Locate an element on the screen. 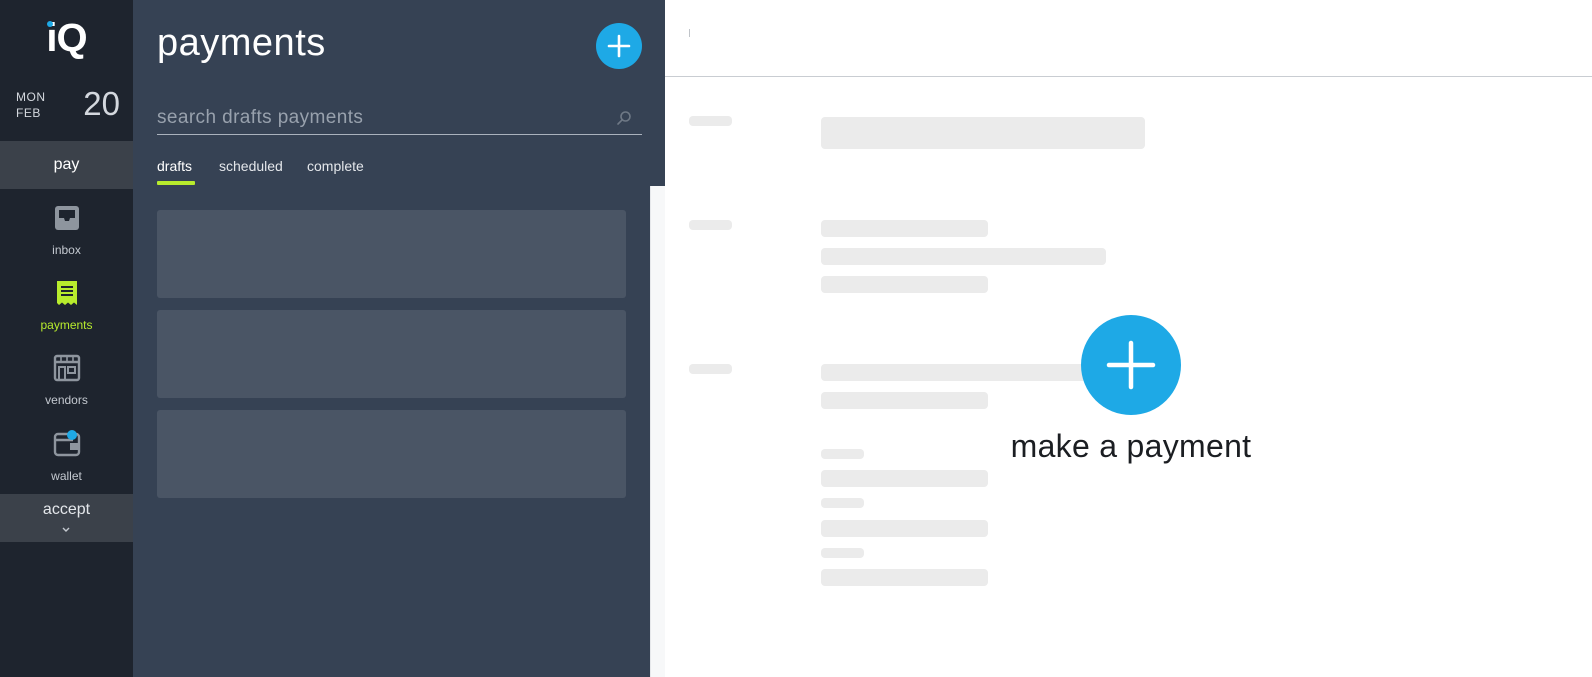 This screenshot has width=1592, height=677. active-tab-indicator is located at coordinates (176, 183).